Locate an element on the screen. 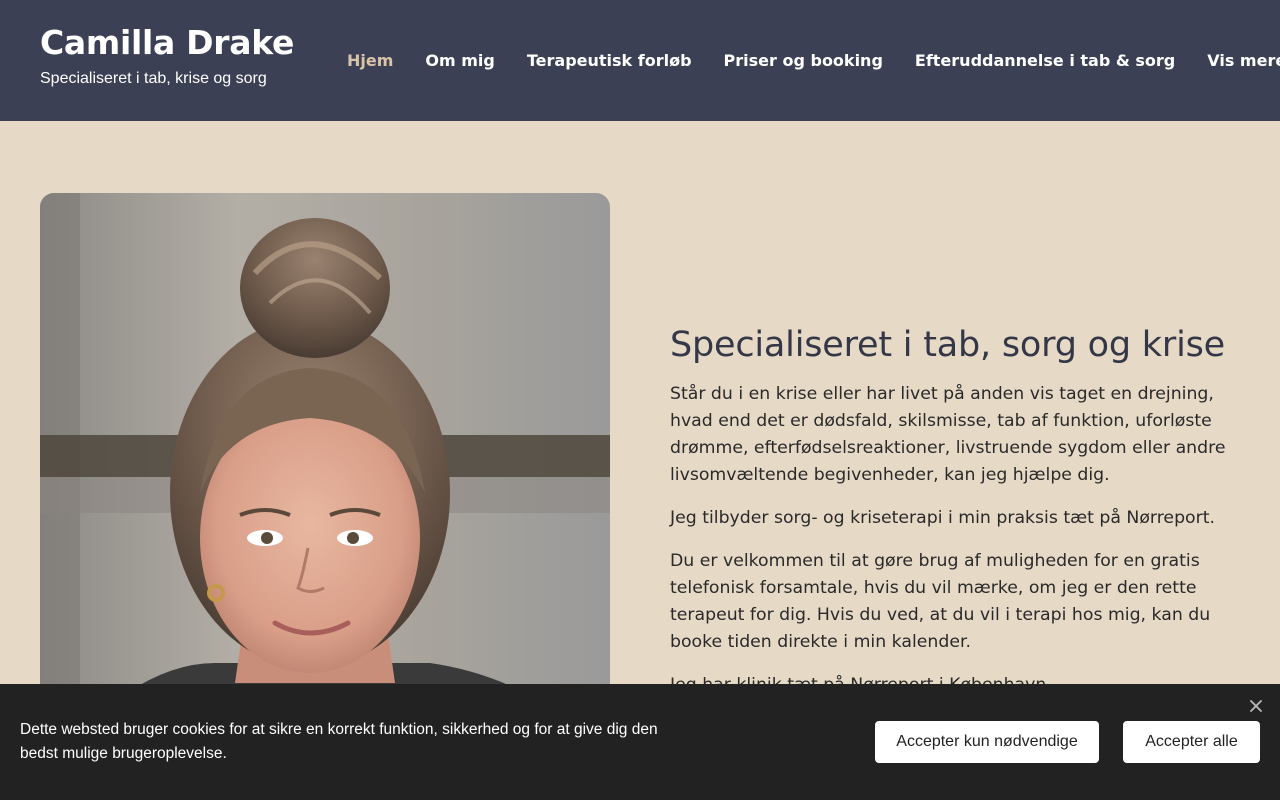  nav-item-vis-mere-label: Vis mere is located at coordinates (1243, 60).